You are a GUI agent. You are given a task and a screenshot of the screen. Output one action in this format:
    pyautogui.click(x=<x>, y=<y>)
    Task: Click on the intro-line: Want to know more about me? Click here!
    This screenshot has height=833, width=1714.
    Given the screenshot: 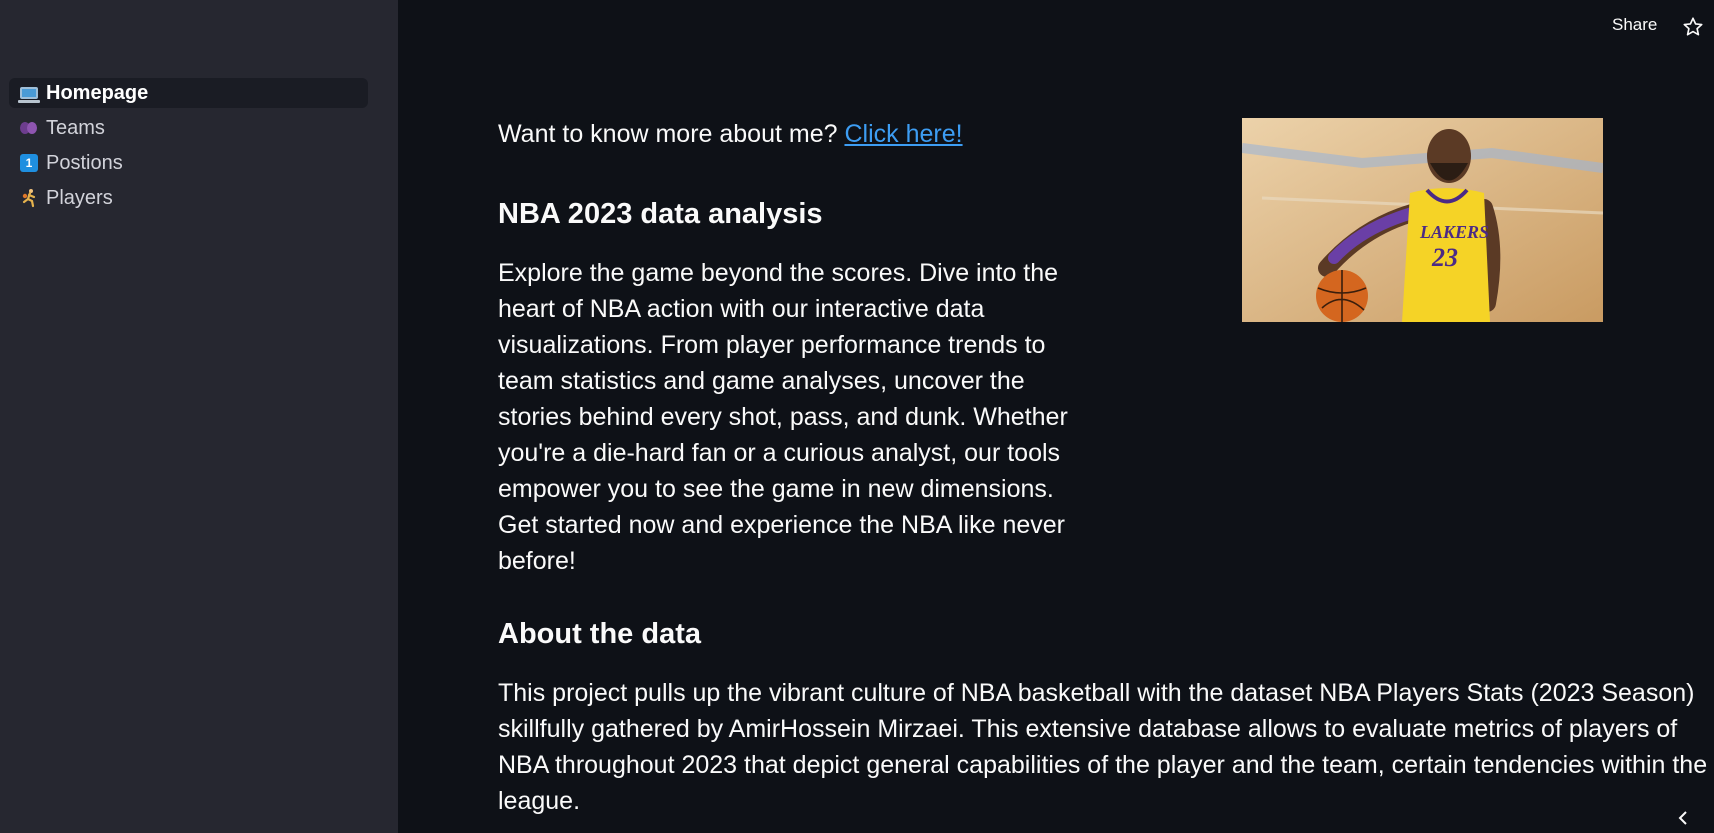 What is the action you would take?
    pyautogui.click(x=730, y=134)
    